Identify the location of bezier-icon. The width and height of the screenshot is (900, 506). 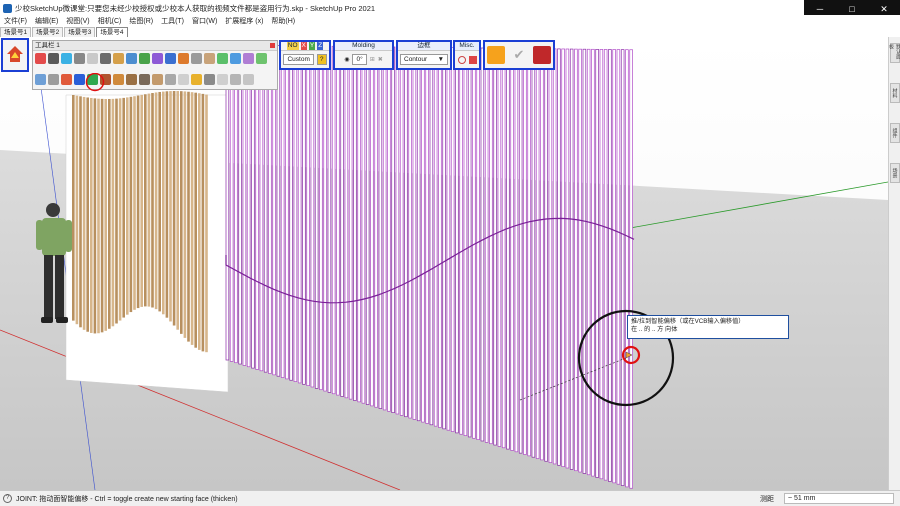
(66, 58).